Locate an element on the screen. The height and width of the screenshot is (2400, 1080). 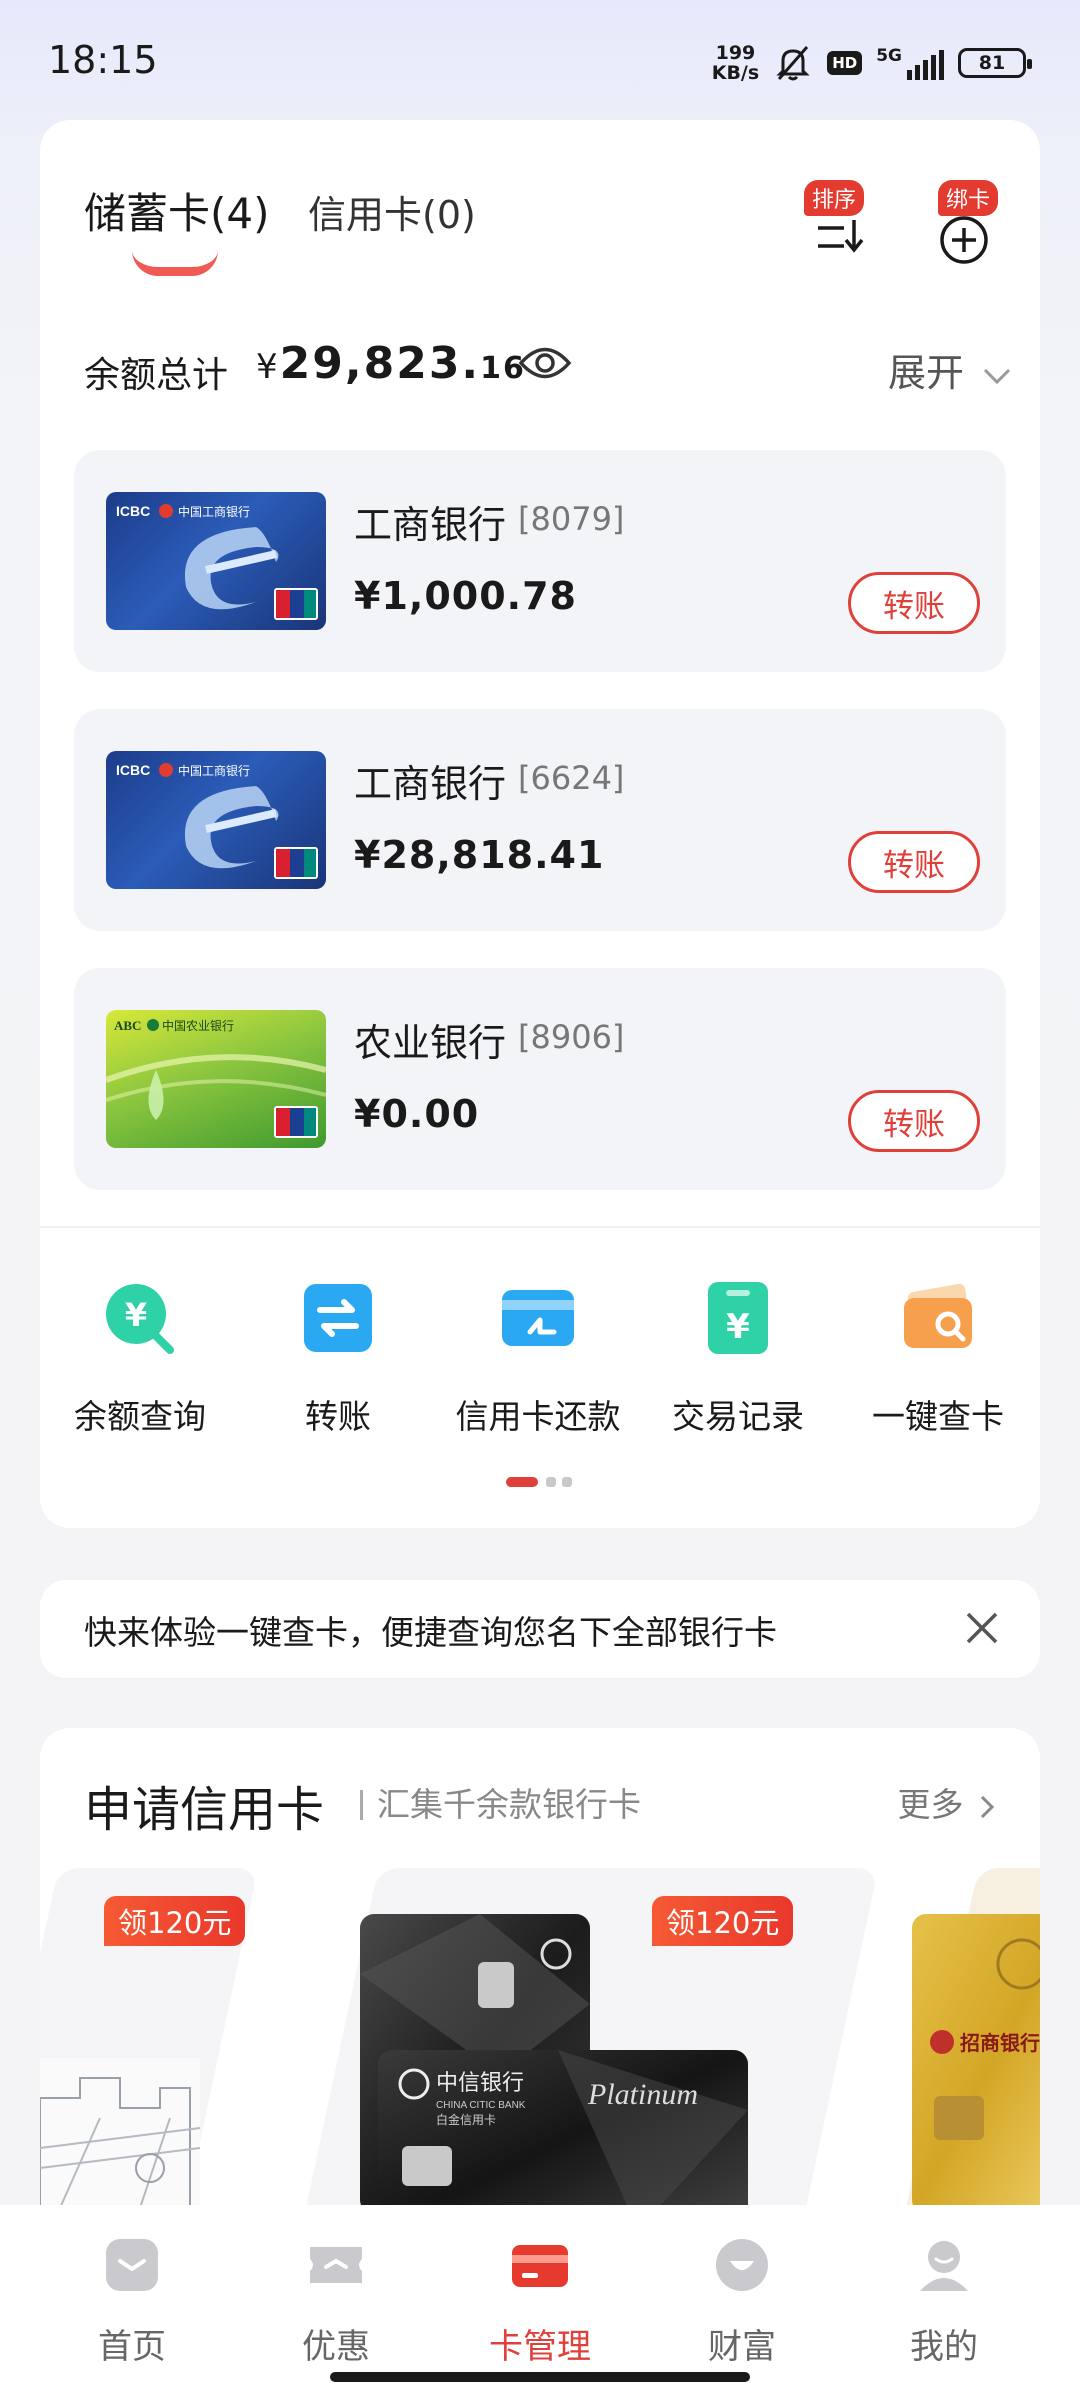
net-speed: 199 KB/s is located at coordinates (735, 63).